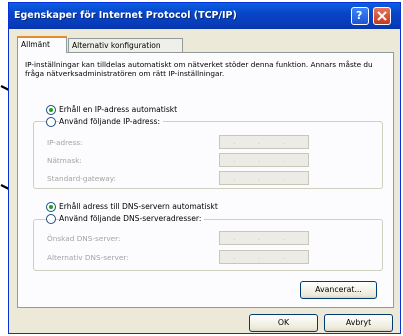 The height and width of the screenshot is (336, 403). Describe the element at coordinates (264, 257) in the screenshot. I see `alternate-dns-field: . . .` at that location.